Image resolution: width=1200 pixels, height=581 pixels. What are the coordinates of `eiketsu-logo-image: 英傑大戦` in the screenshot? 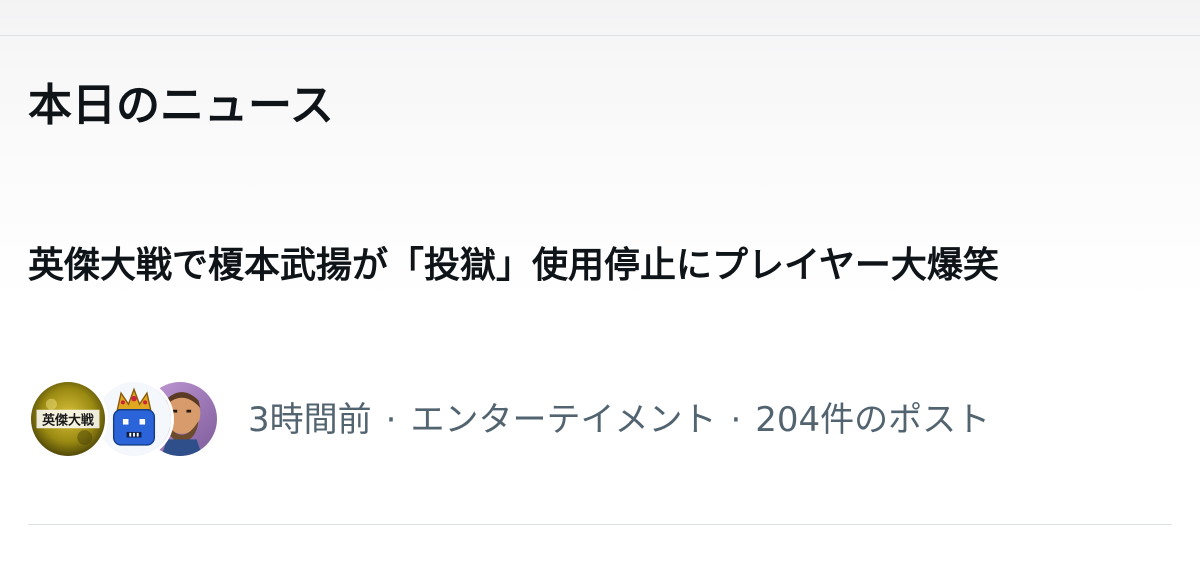 It's located at (68, 419).